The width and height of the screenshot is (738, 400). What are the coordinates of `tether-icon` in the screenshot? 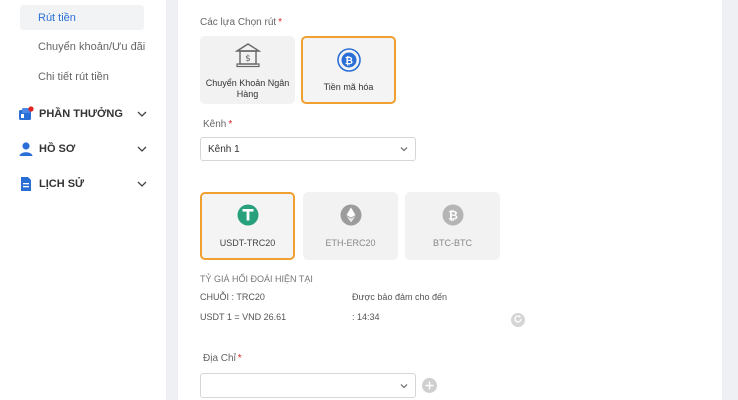 It's located at (248, 217).